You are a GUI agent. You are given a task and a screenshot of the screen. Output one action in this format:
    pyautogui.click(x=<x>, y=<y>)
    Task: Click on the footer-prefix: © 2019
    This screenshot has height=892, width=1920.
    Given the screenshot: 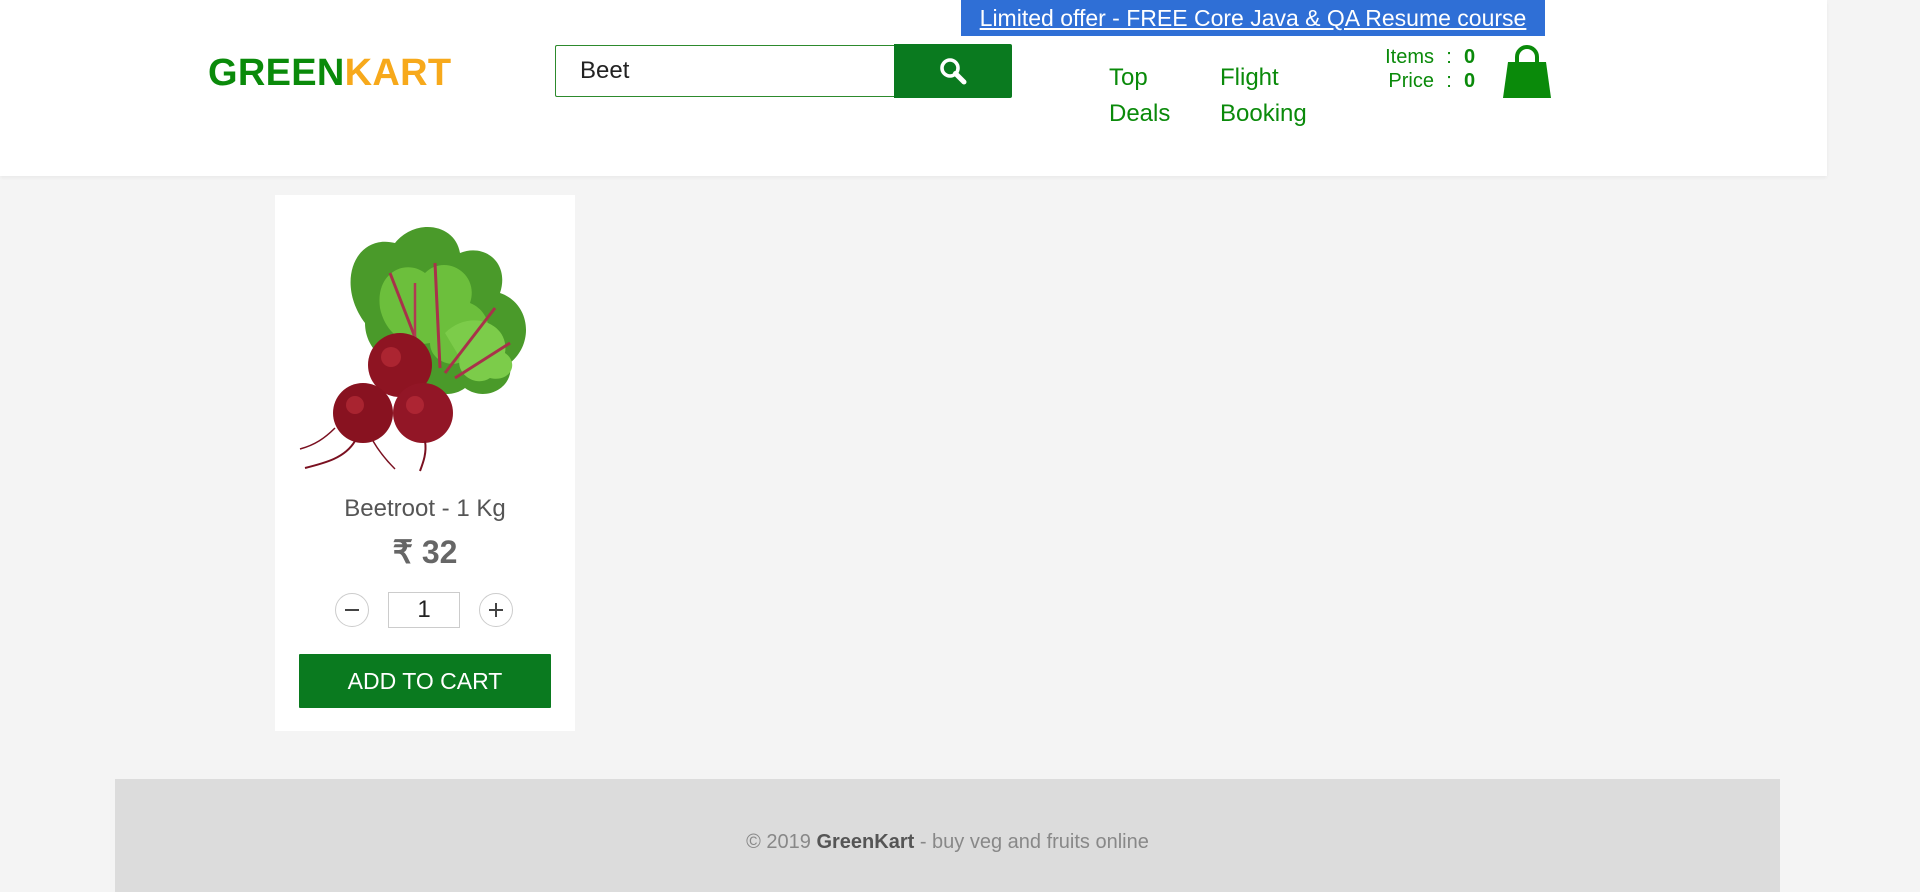 What is the action you would take?
    pyautogui.click(x=781, y=842)
    